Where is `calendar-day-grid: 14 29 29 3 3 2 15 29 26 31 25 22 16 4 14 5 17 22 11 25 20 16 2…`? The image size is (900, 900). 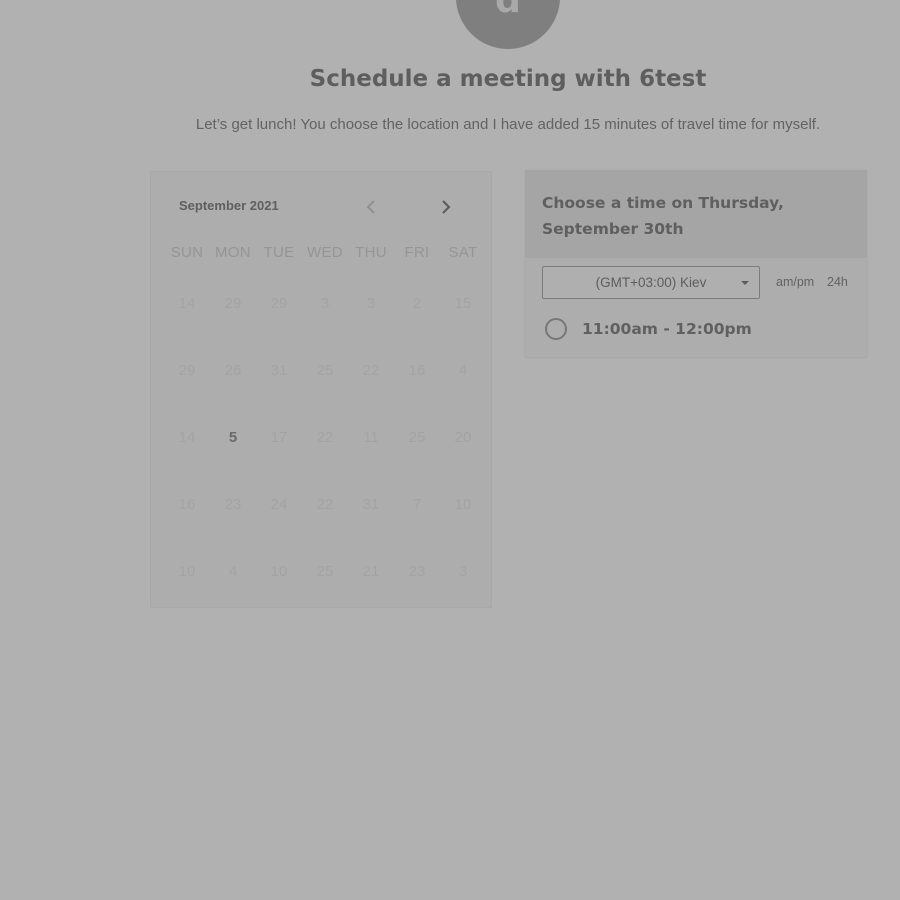 calendar-day-grid: 14 29 29 3 3 2 15 29 26 31 25 22 16 4 14 5 17 22 11 25 20 16 2… is located at coordinates (325, 449).